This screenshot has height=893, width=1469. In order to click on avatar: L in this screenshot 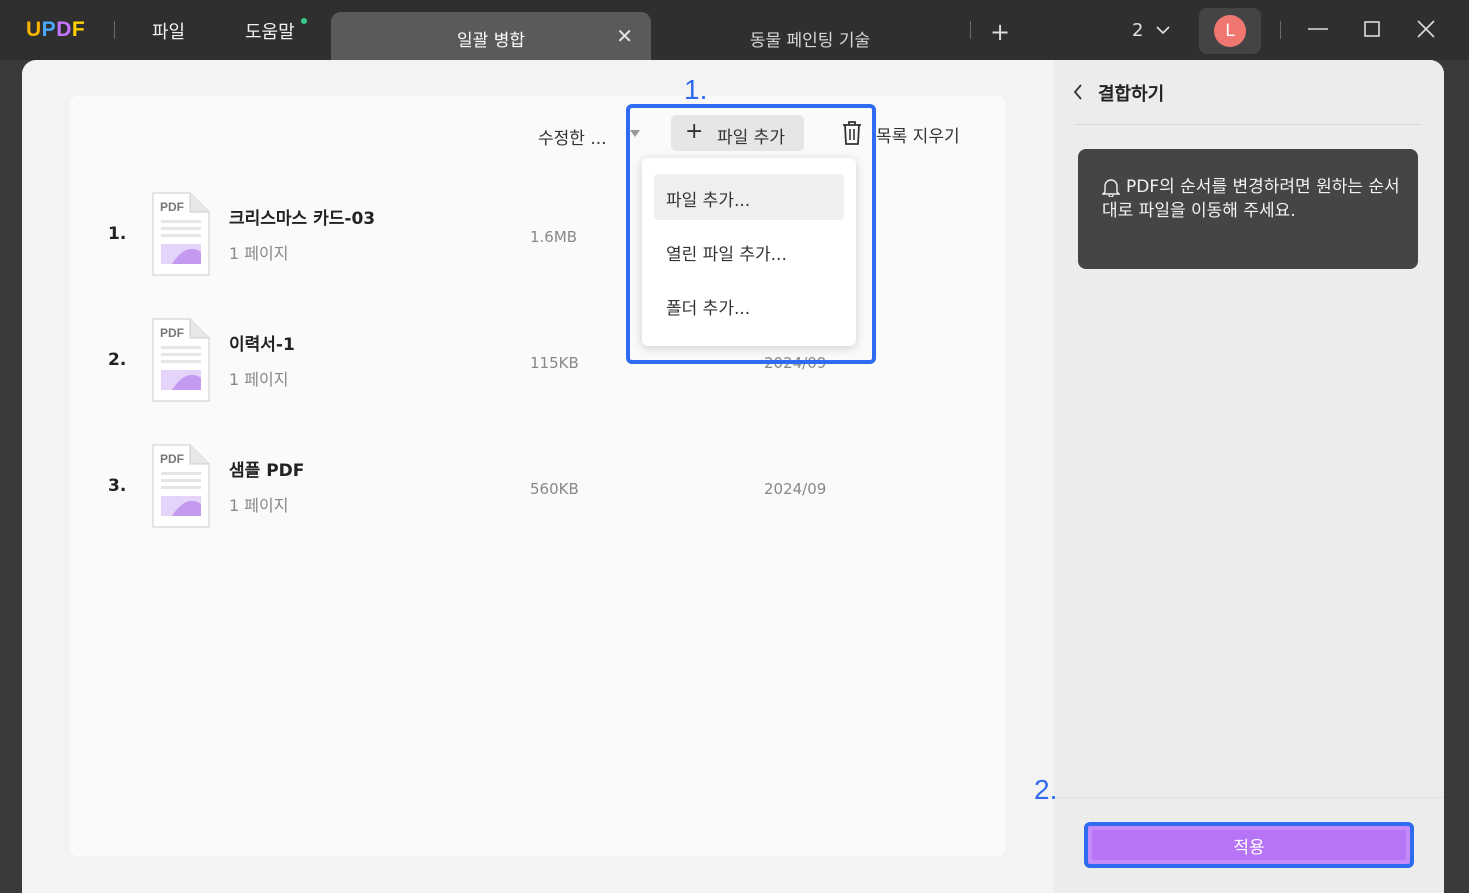, I will do `click(1230, 31)`.